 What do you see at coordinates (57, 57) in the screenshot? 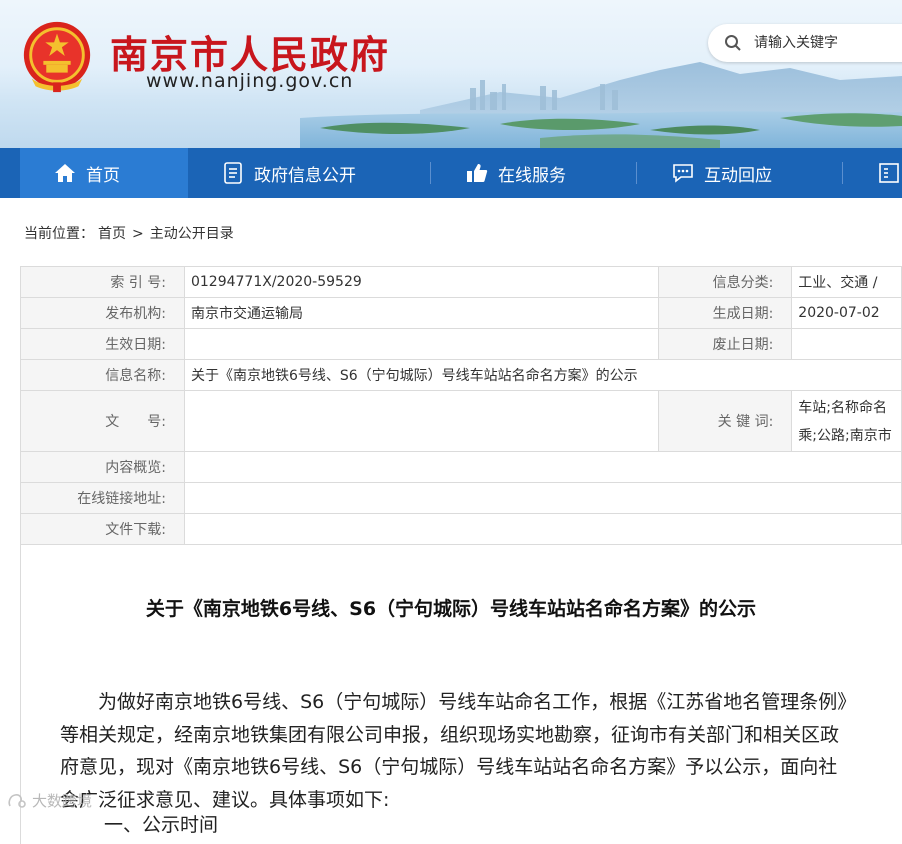
I see `national-emblem-logo` at bounding box center [57, 57].